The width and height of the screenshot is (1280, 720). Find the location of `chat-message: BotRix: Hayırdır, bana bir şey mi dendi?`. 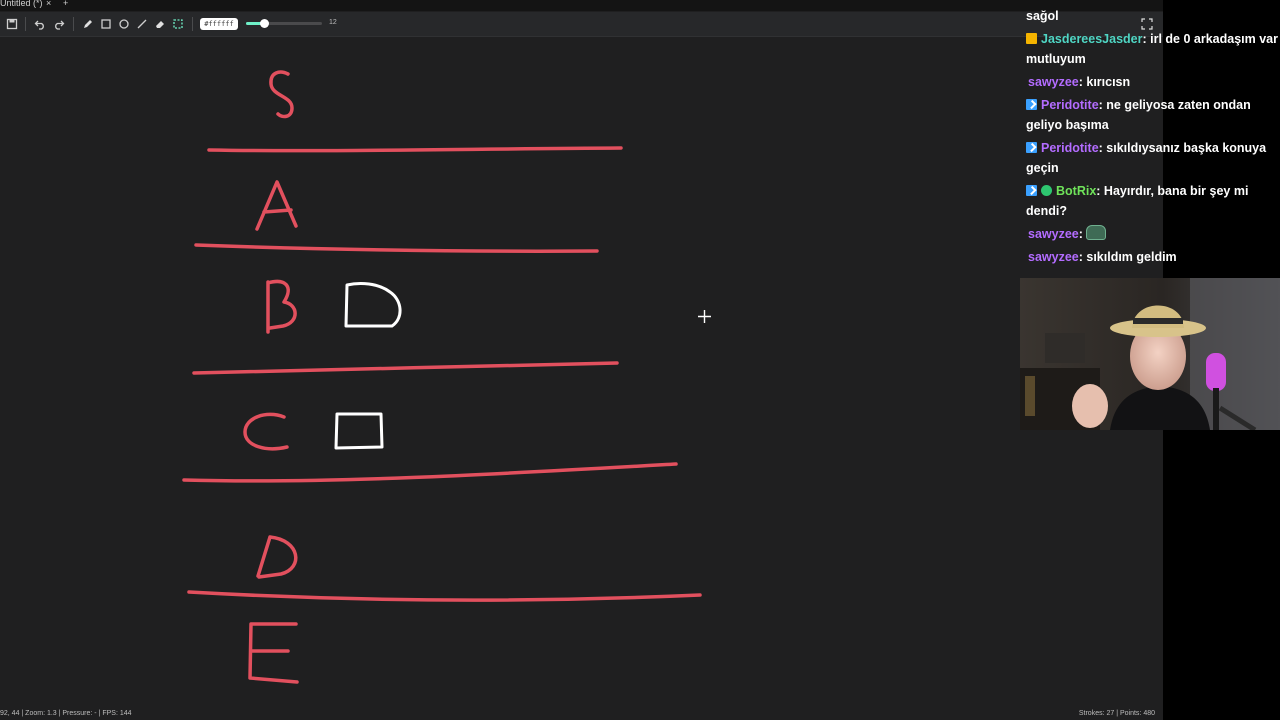

chat-message: BotRix: Hayırdır, bana bir şey mi dendi? is located at coordinates (1153, 201).